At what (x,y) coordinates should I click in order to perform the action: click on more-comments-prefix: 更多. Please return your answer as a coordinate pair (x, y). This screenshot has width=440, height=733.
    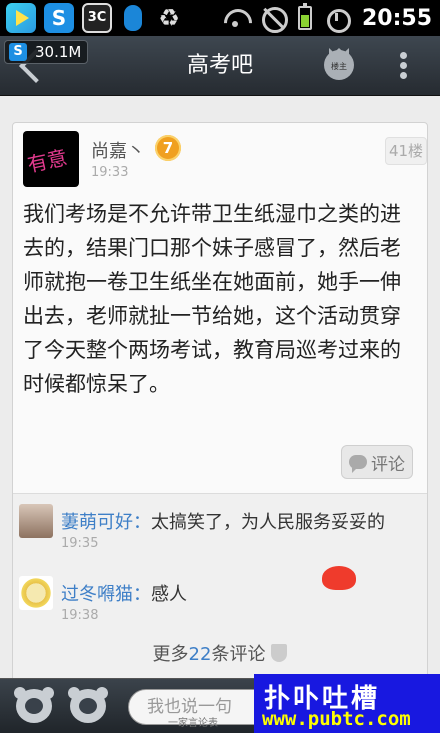
    Looking at the image, I should click on (170, 654).